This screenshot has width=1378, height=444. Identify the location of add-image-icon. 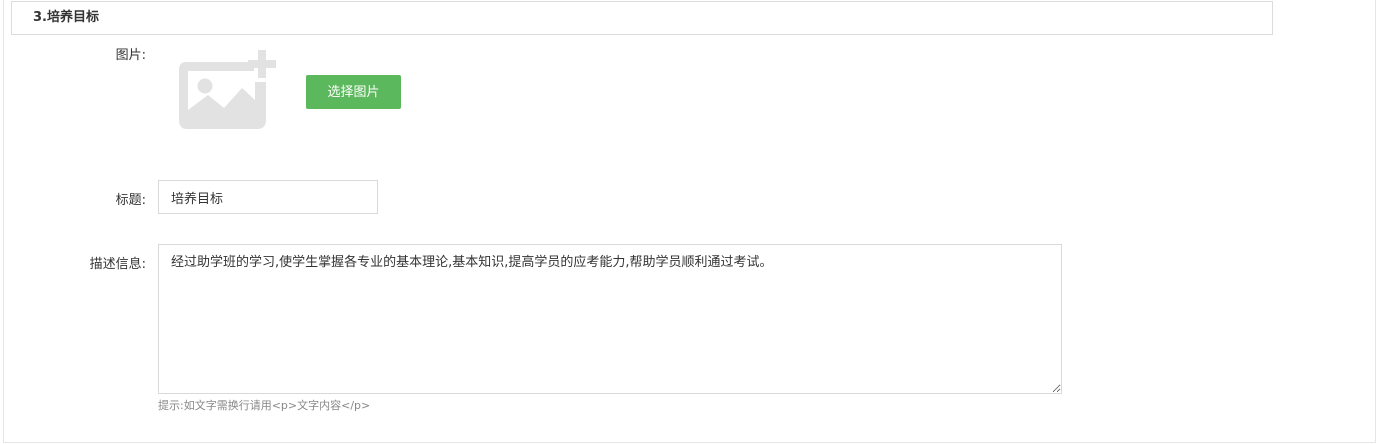
(229, 91).